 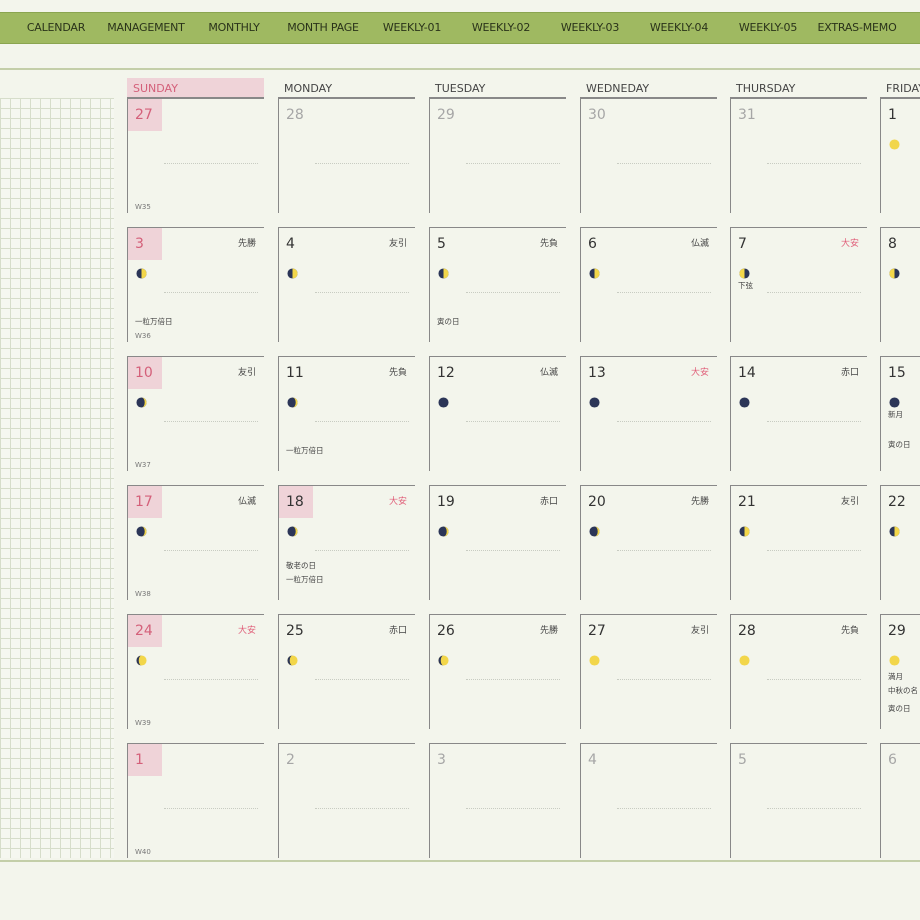 What do you see at coordinates (497, 155) in the screenshot?
I see `day-cell: 29` at bounding box center [497, 155].